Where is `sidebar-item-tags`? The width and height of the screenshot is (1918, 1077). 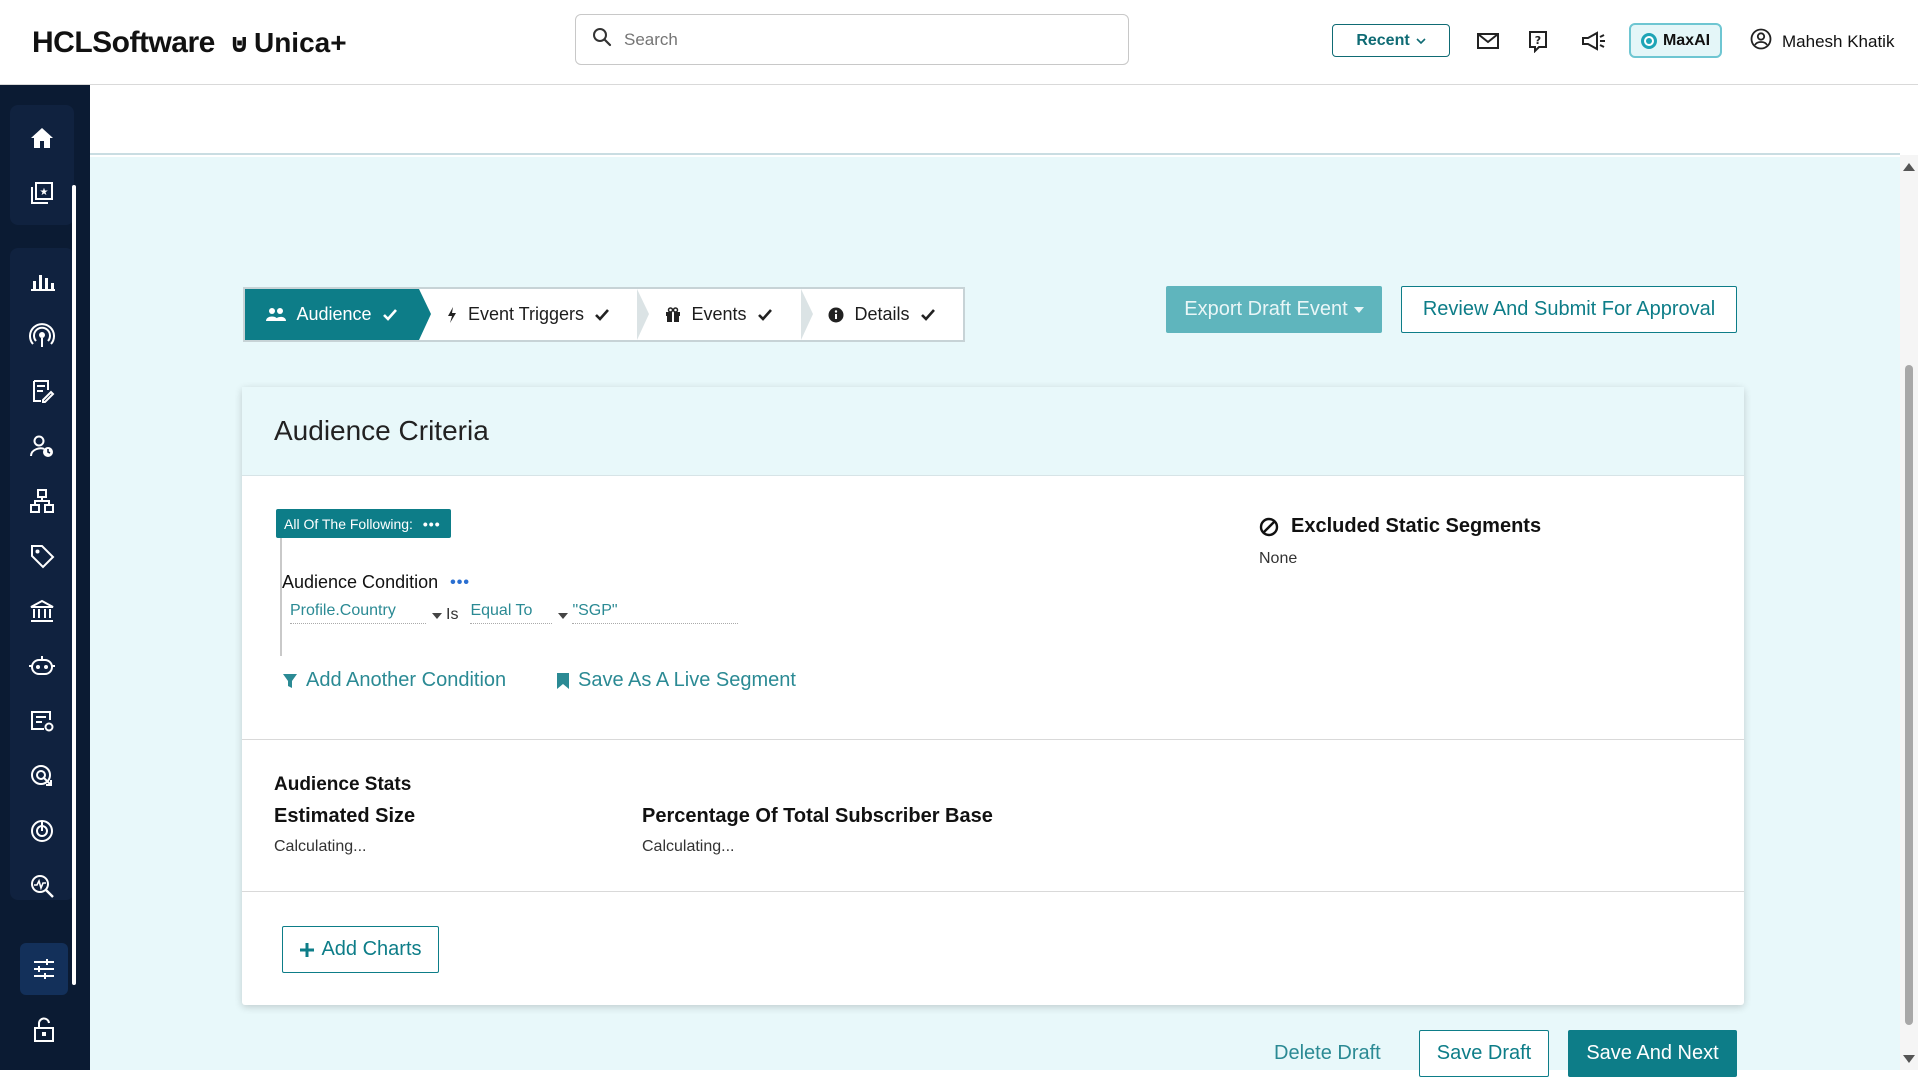
sidebar-item-tags is located at coordinates (42, 555).